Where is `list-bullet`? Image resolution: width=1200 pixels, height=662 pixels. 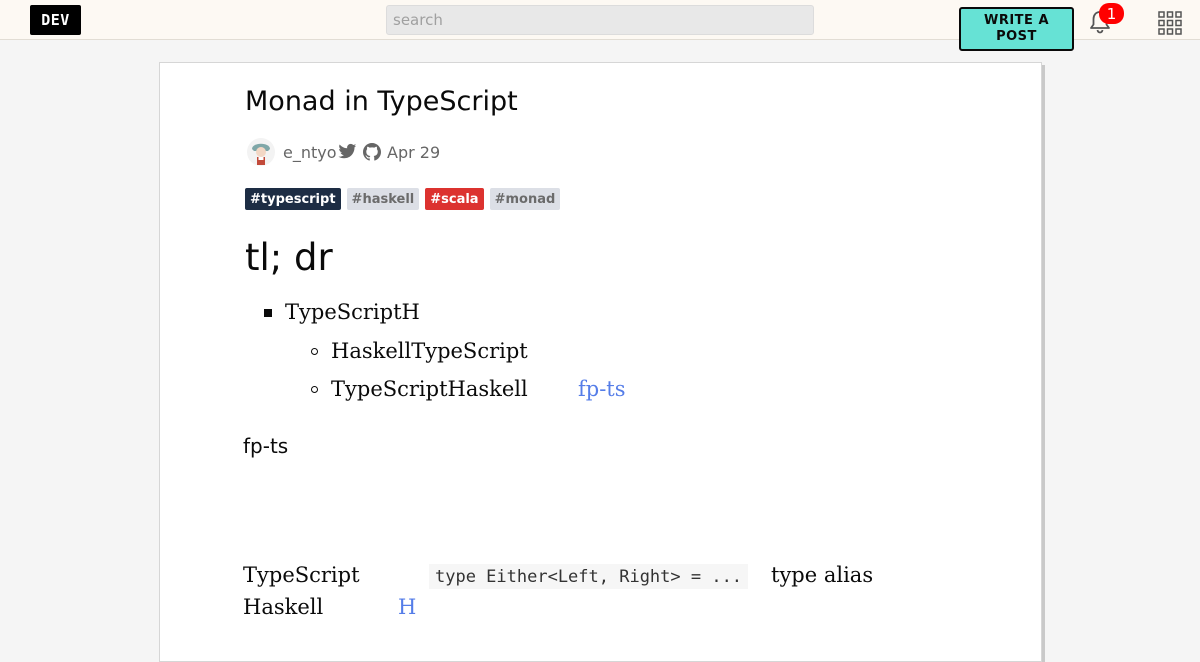
list-bullet is located at coordinates (268, 313).